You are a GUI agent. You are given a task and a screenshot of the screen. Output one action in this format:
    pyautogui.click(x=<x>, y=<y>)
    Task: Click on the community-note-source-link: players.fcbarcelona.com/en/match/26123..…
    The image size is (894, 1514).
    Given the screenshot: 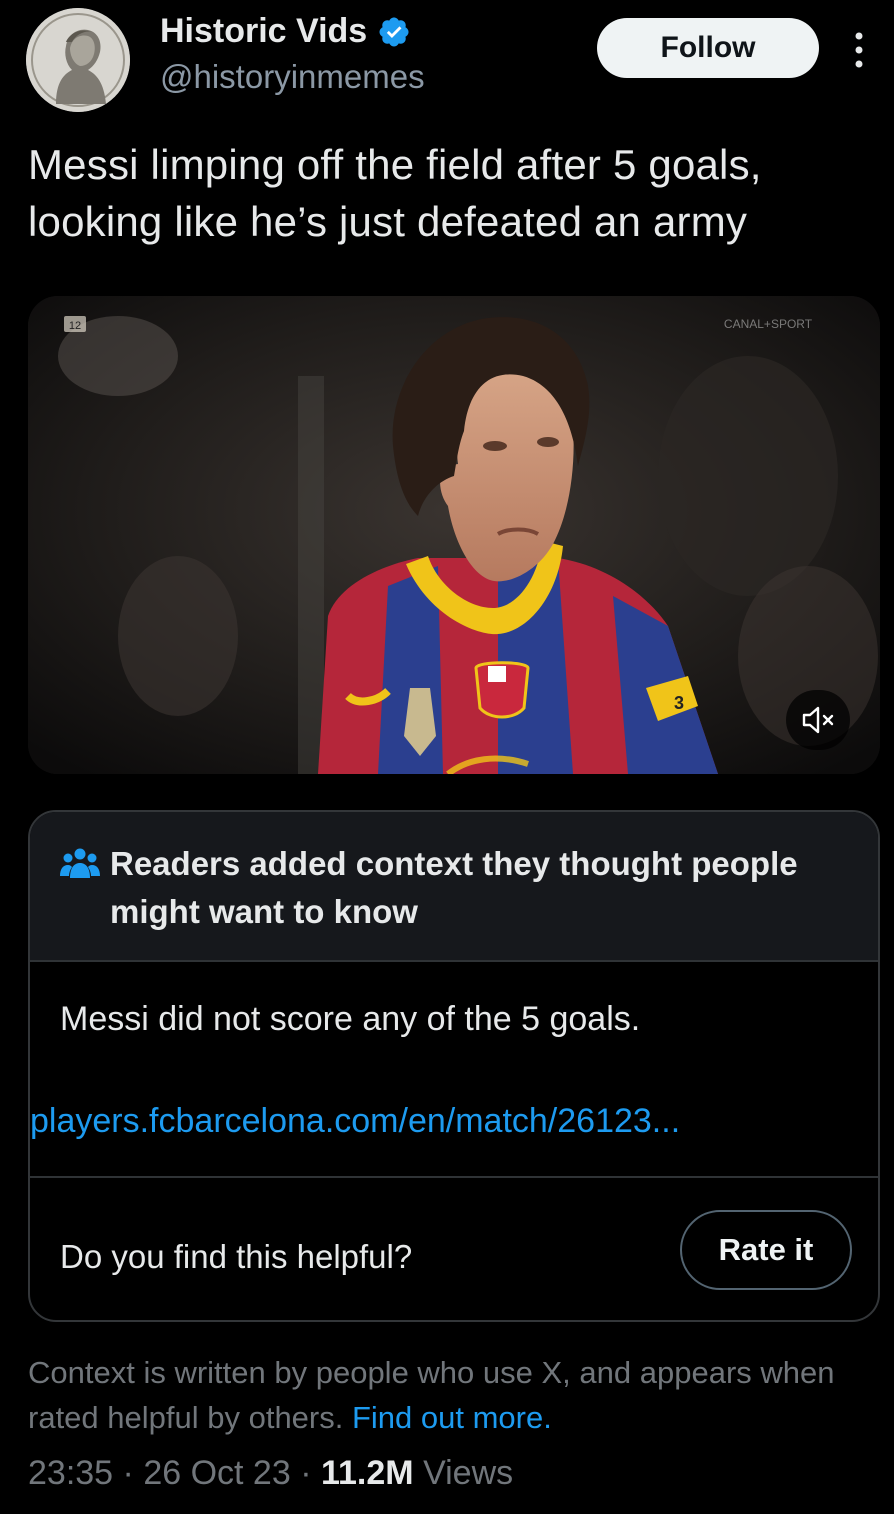 What is the action you would take?
    pyautogui.click(x=355, y=1121)
    